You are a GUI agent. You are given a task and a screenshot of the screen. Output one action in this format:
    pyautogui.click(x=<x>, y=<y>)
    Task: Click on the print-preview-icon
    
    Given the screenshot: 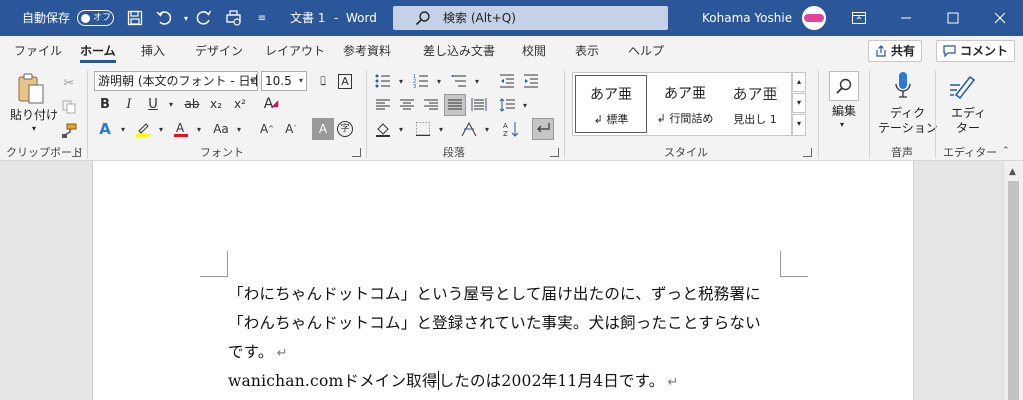 What is the action you would take?
    pyautogui.click(x=234, y=18)
    